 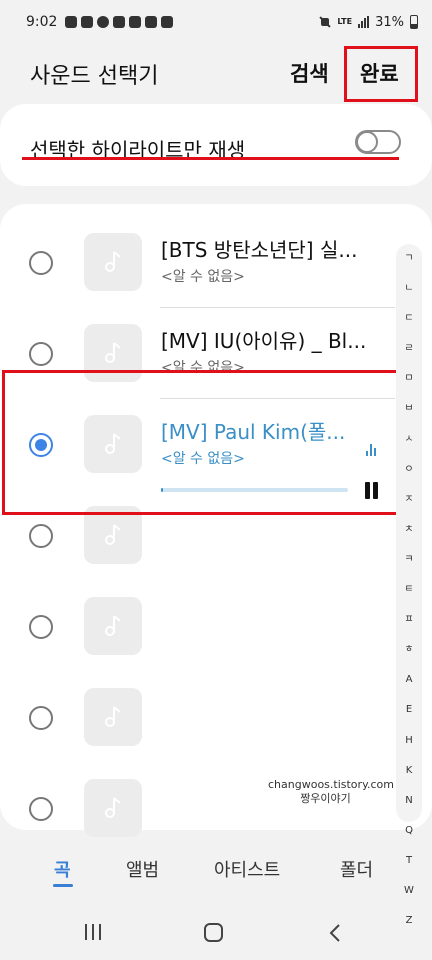 What do you see at coordinates (409, 530) in the screenshot?
I see `index-letter: ㅊ` at bounding box center [409, 530].